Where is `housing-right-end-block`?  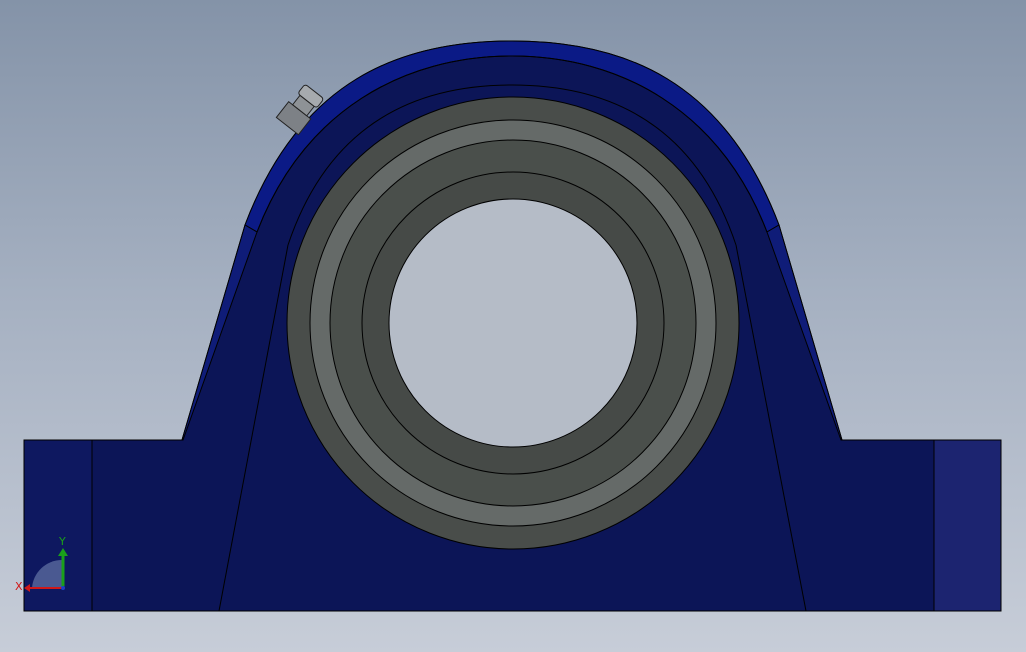
housing-right-end-block is located at coordinates (967, 525).